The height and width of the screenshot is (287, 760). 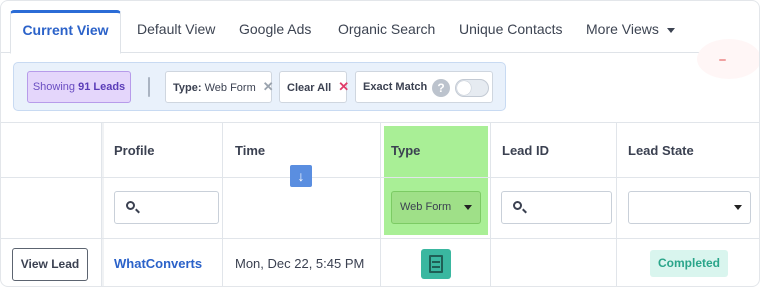 What do you see at coordinates (525, 150) in the screenshot?
I see `header-lead-id: Lead ID` at bounding box center [525, 150].